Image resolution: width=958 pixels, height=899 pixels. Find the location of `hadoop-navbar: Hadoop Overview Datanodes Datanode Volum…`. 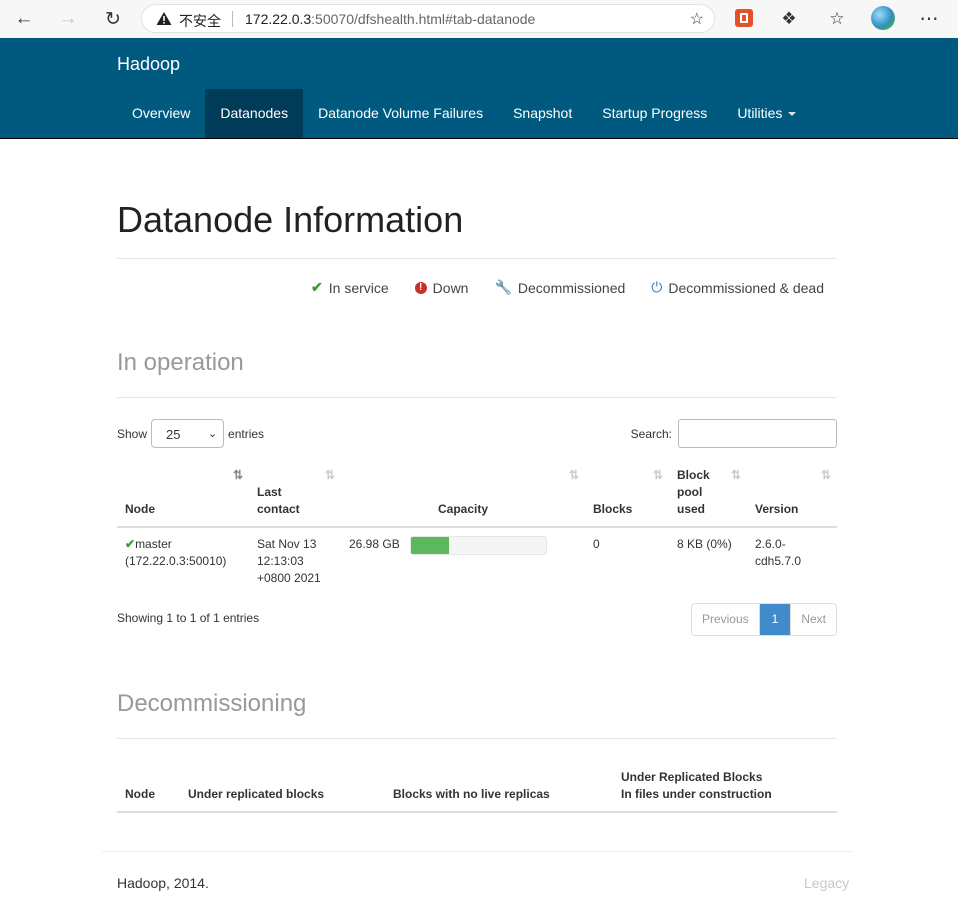

hadoop-navbar: Hadoop Overview Datanodes Datanode Volum… is located at coordinates (479, 88).